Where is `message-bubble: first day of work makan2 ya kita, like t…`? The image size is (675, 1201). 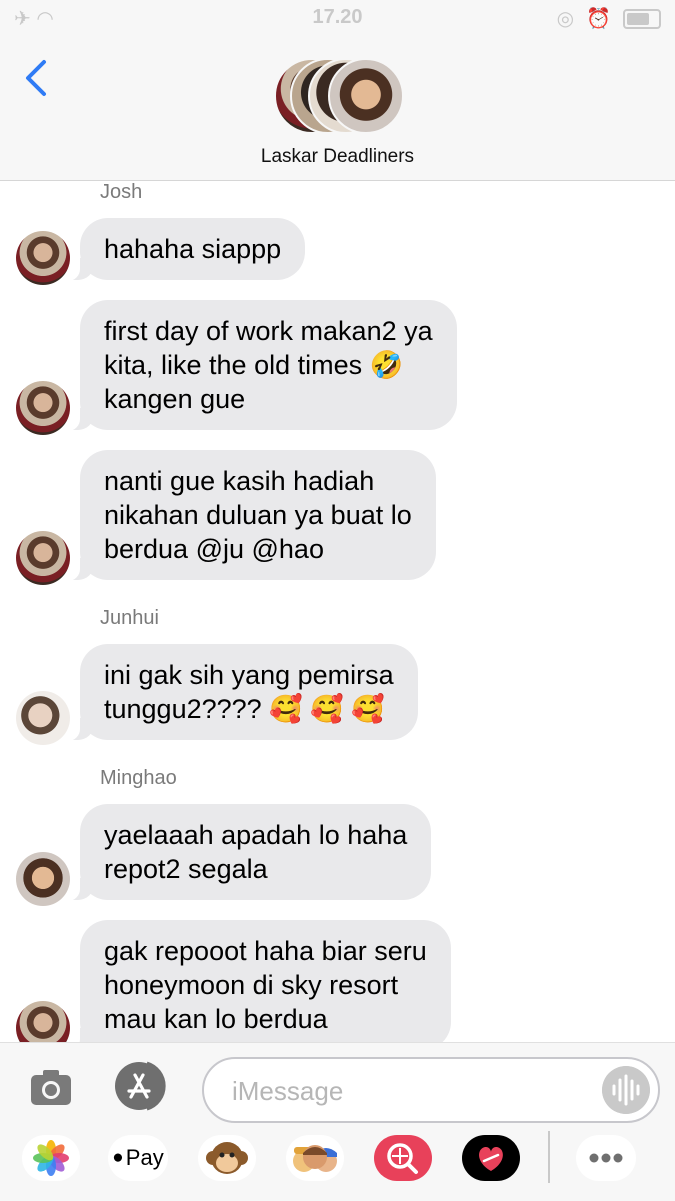
message-bubble: first day of work makan2 ya kita, like t… is located at coordinates (261, 365).